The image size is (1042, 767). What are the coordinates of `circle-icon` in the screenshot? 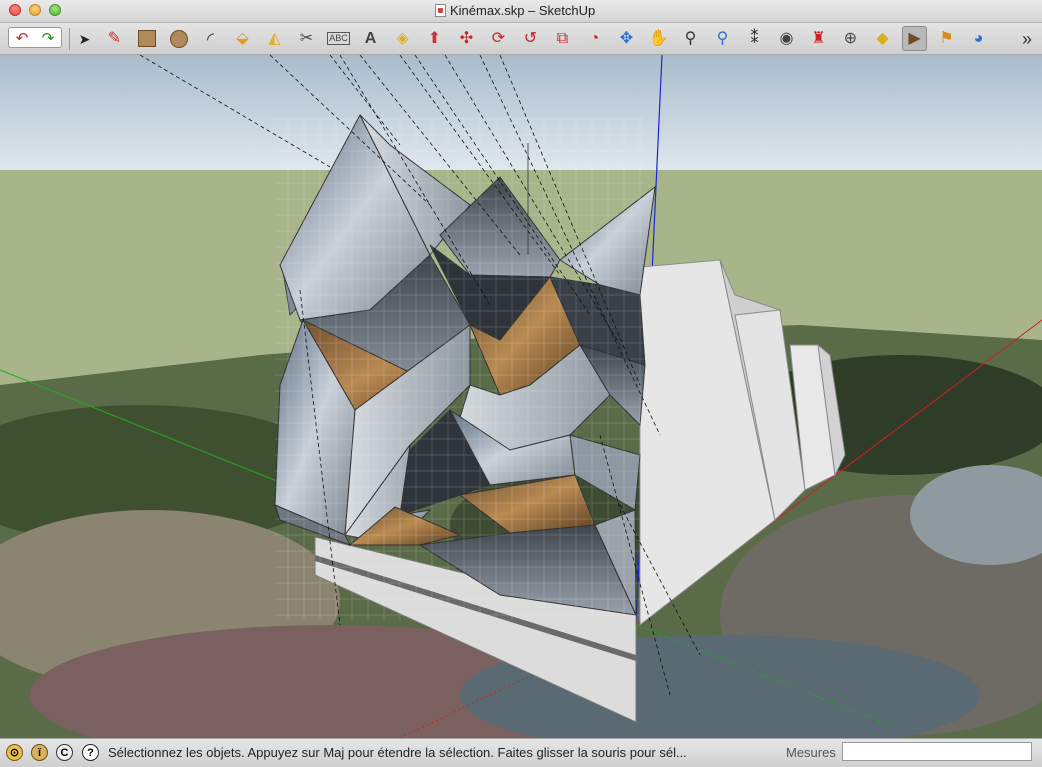 It's located at (178, 38).